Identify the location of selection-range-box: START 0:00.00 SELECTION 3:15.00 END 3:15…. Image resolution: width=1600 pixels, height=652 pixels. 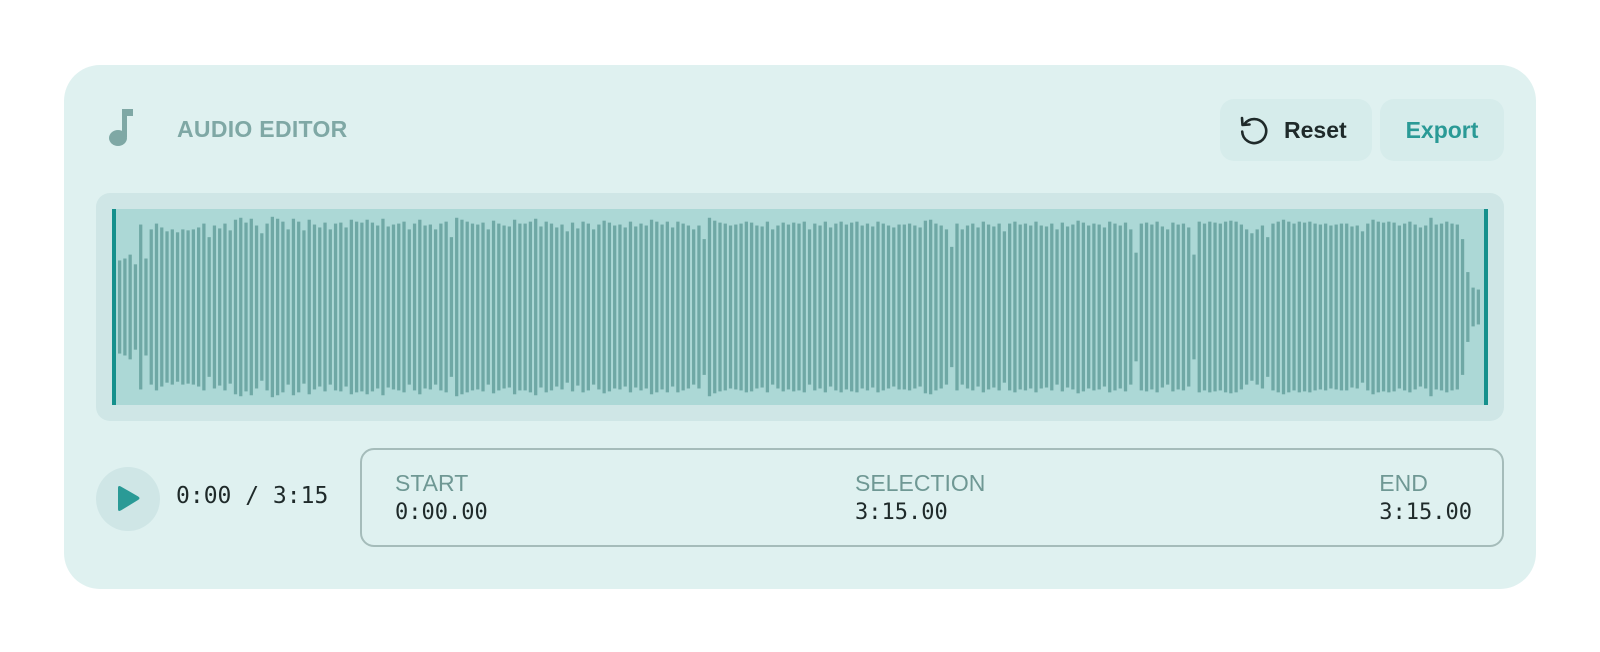
(932, 497).